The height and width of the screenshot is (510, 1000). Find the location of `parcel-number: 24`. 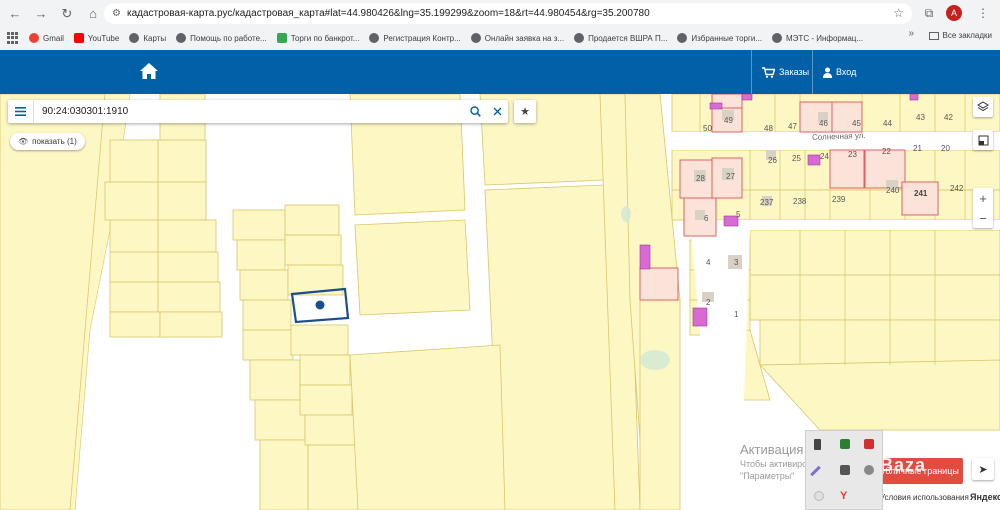

parcel-number: 24 is located at coordinates (824, 156).